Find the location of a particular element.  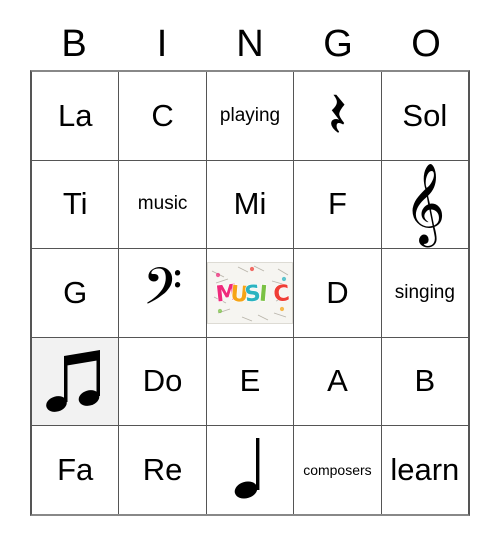

bingo-cell-label: B is located at coordinates (425, 381).